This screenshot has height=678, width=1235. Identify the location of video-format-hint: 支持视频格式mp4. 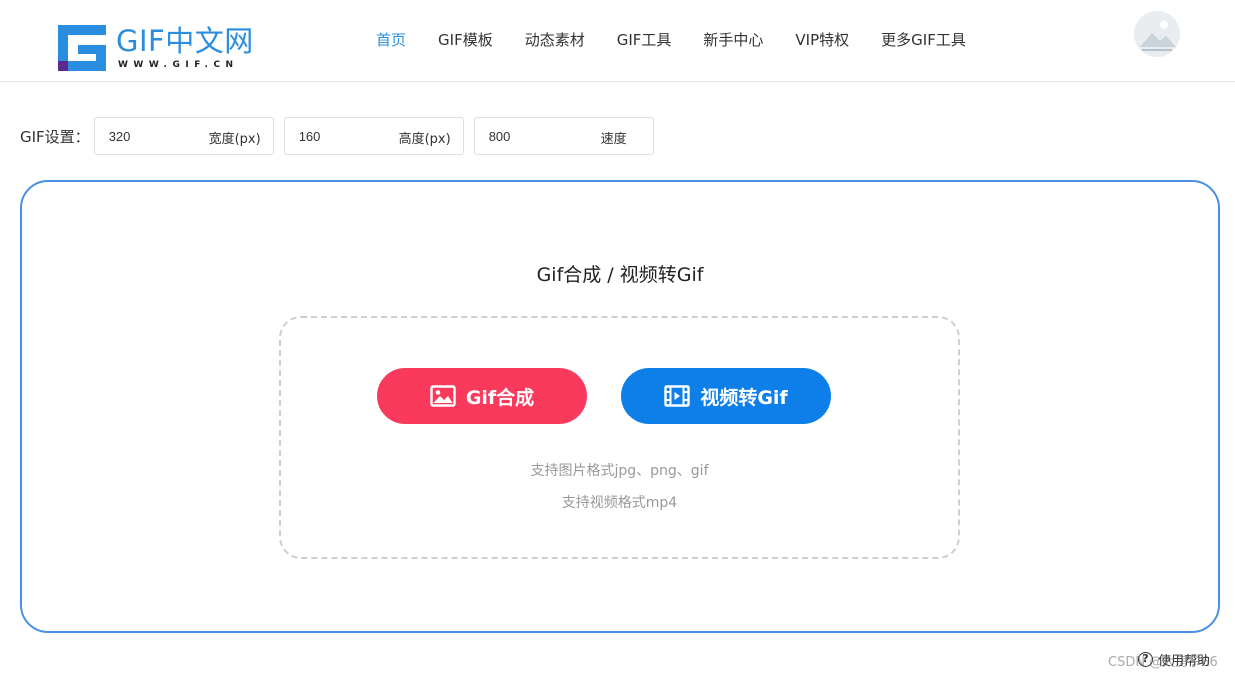
(619, 503).